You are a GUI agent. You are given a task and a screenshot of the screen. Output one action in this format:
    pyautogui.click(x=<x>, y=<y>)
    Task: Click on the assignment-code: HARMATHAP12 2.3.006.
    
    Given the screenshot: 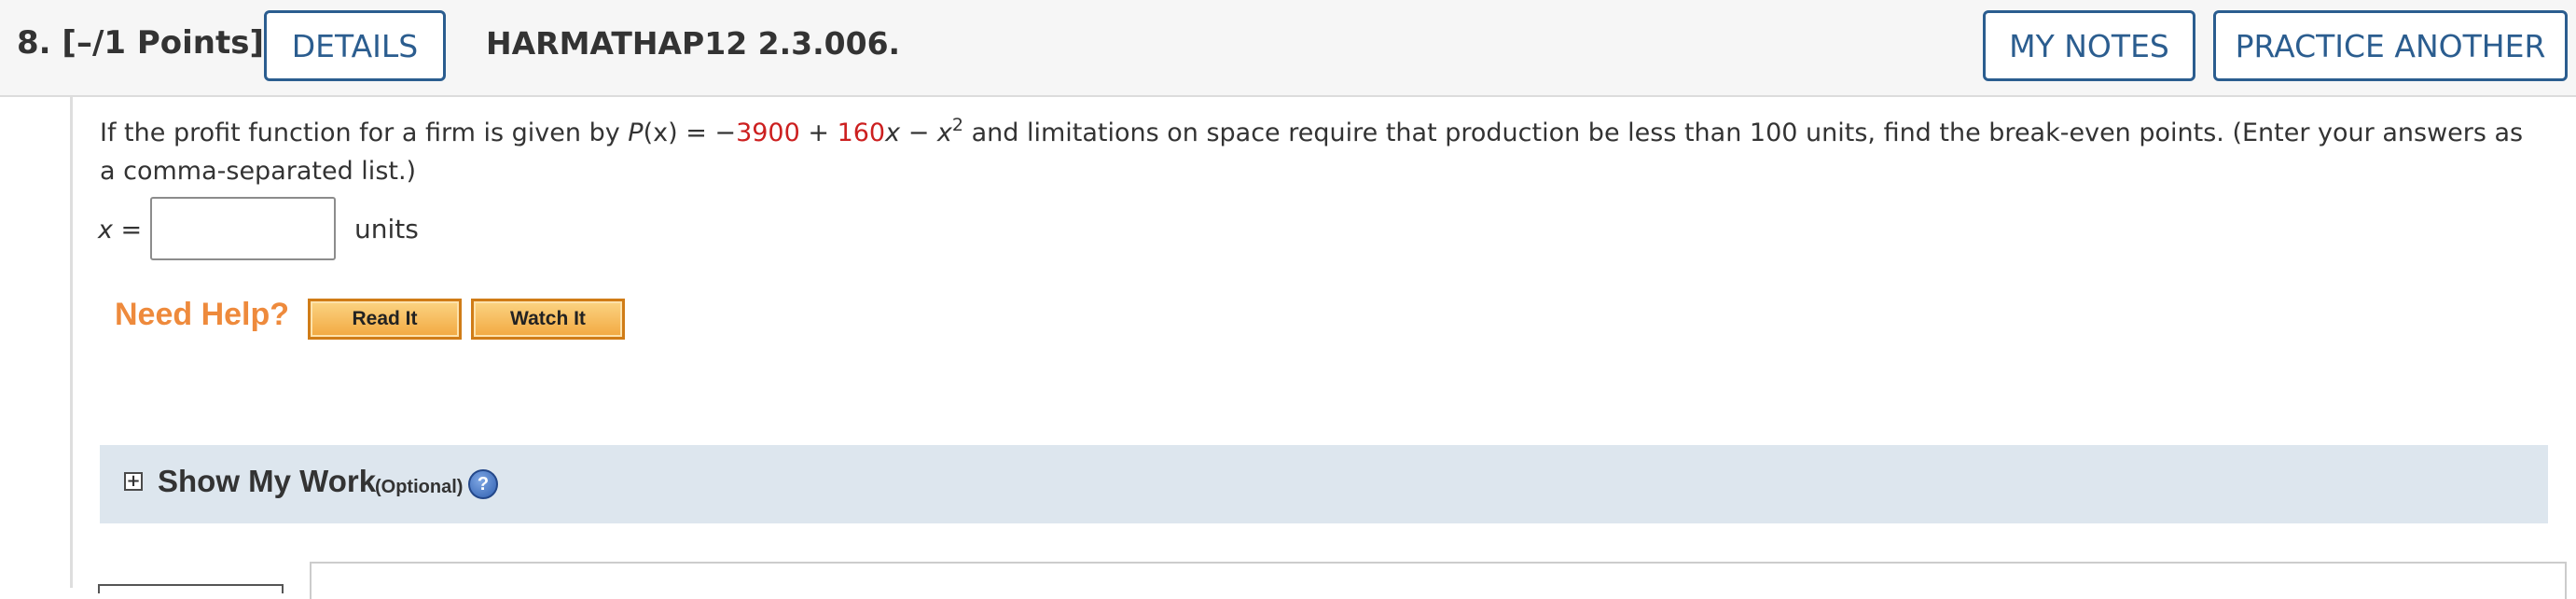 What is the action you would take?
    pyautogui.click(x=693, y=43)
    